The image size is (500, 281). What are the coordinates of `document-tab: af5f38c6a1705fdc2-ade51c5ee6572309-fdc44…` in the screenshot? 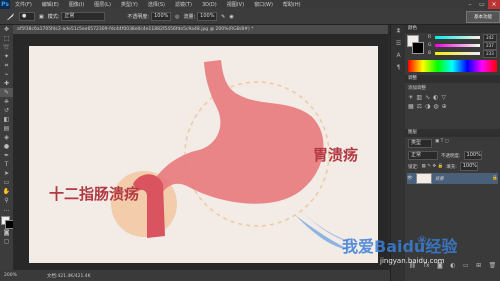 It's located at (200, 29).